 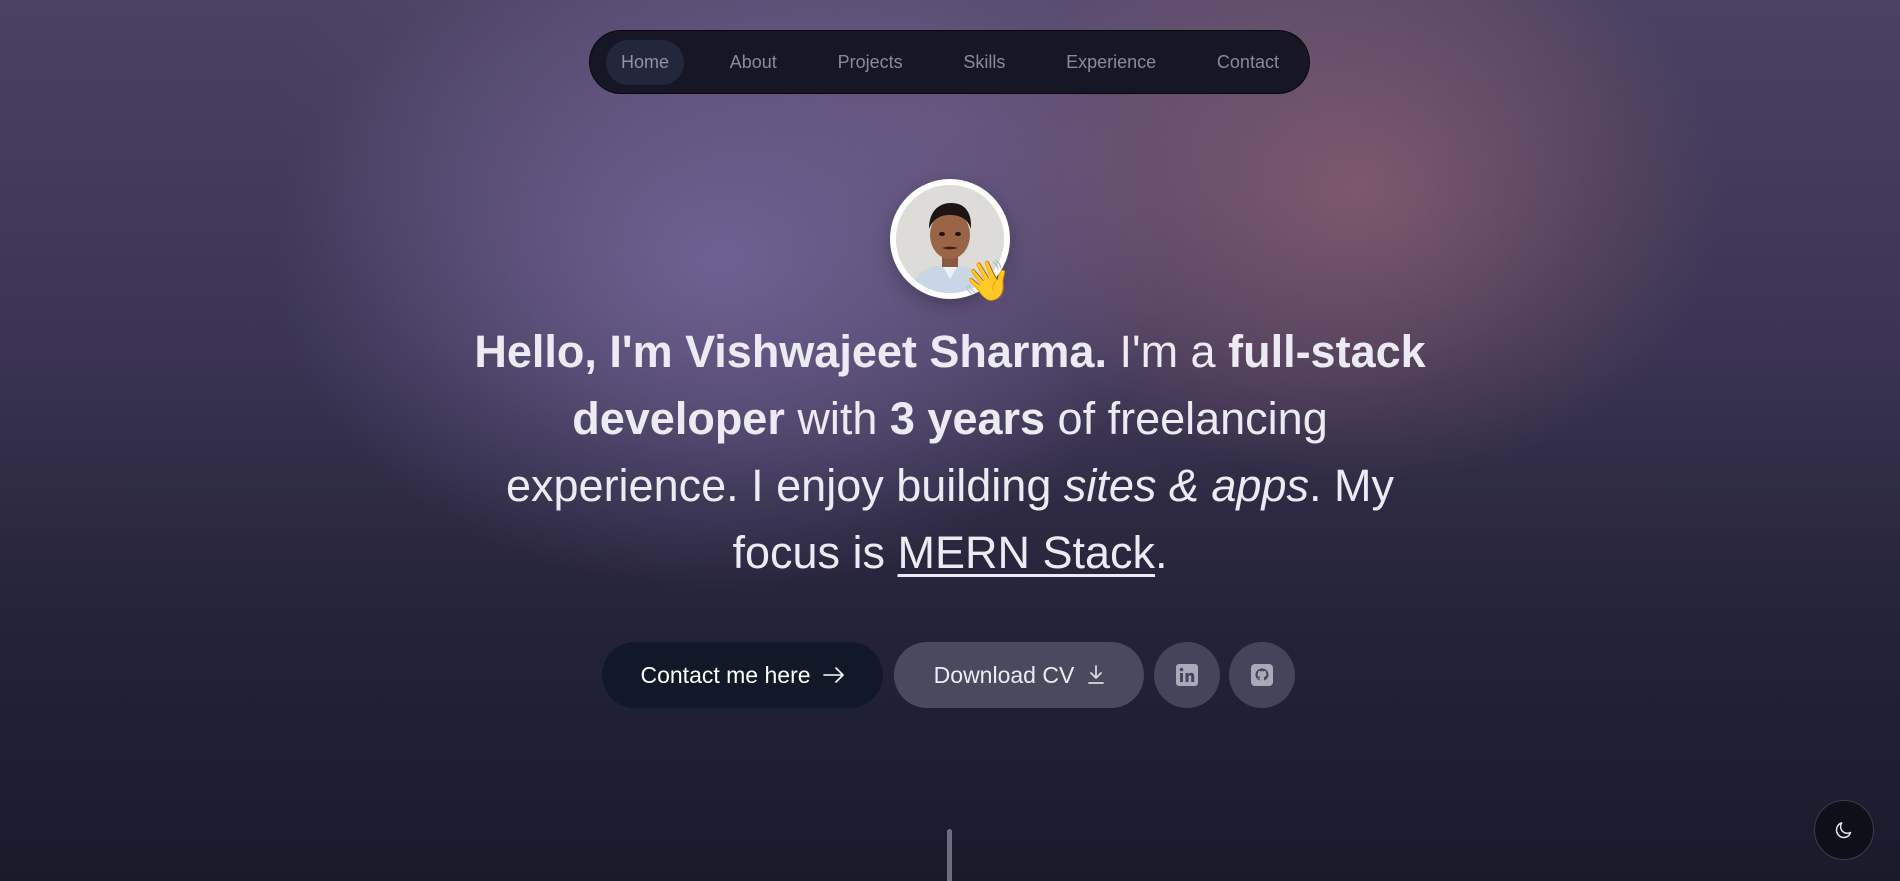 I want to click on nav-item-skills: Skills, so click(x=984, y=62).